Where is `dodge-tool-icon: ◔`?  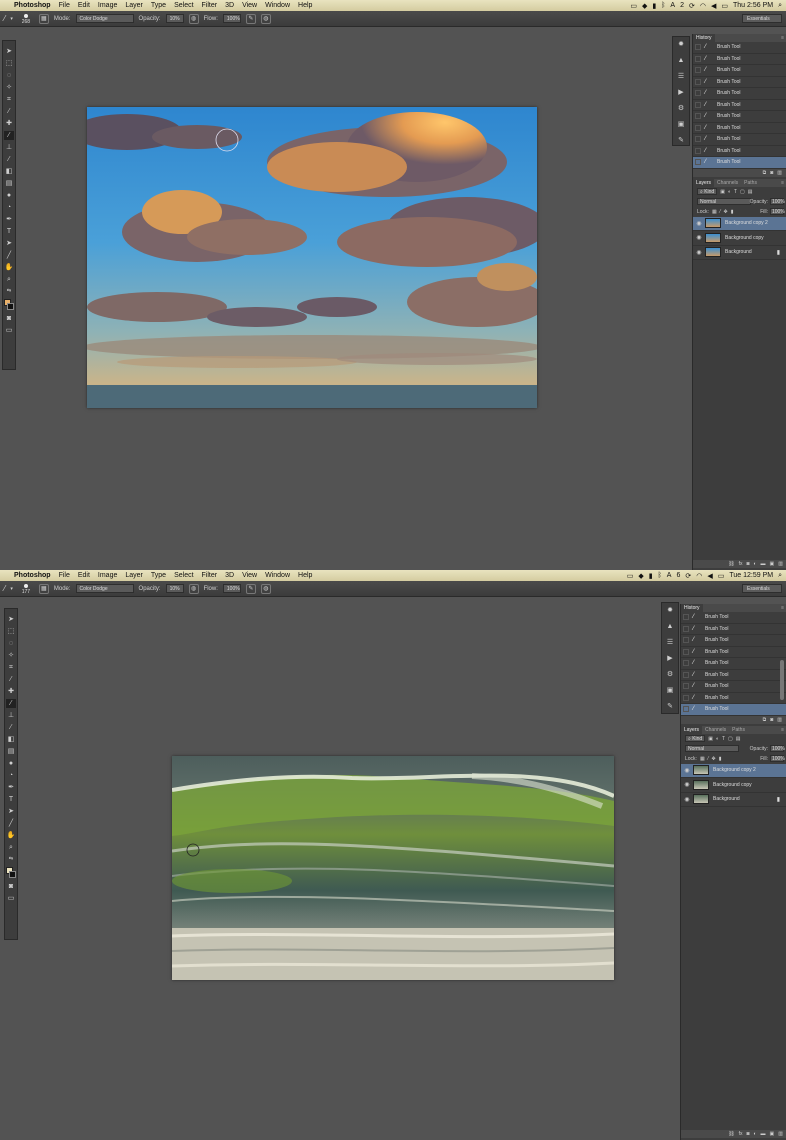 dodge-tool-icon: ◔ is located at coordinates (11, 775).